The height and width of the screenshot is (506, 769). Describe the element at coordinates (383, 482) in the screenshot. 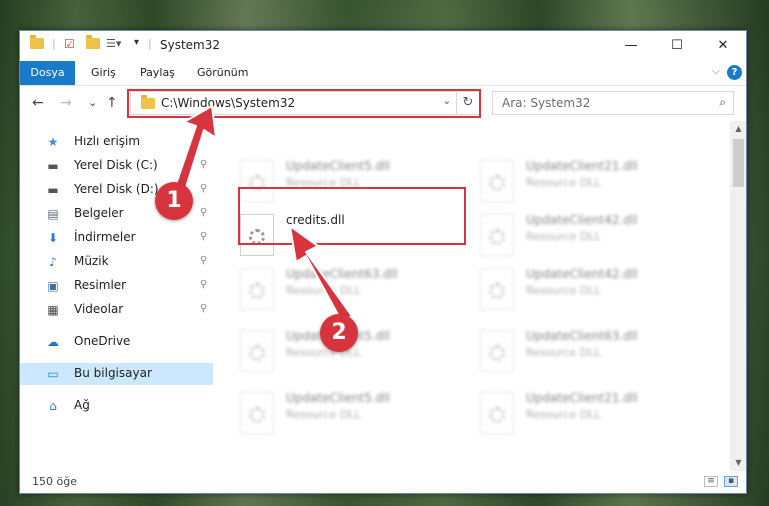

I see `status-bar: 150 öğe ≡ ▪` at that location.